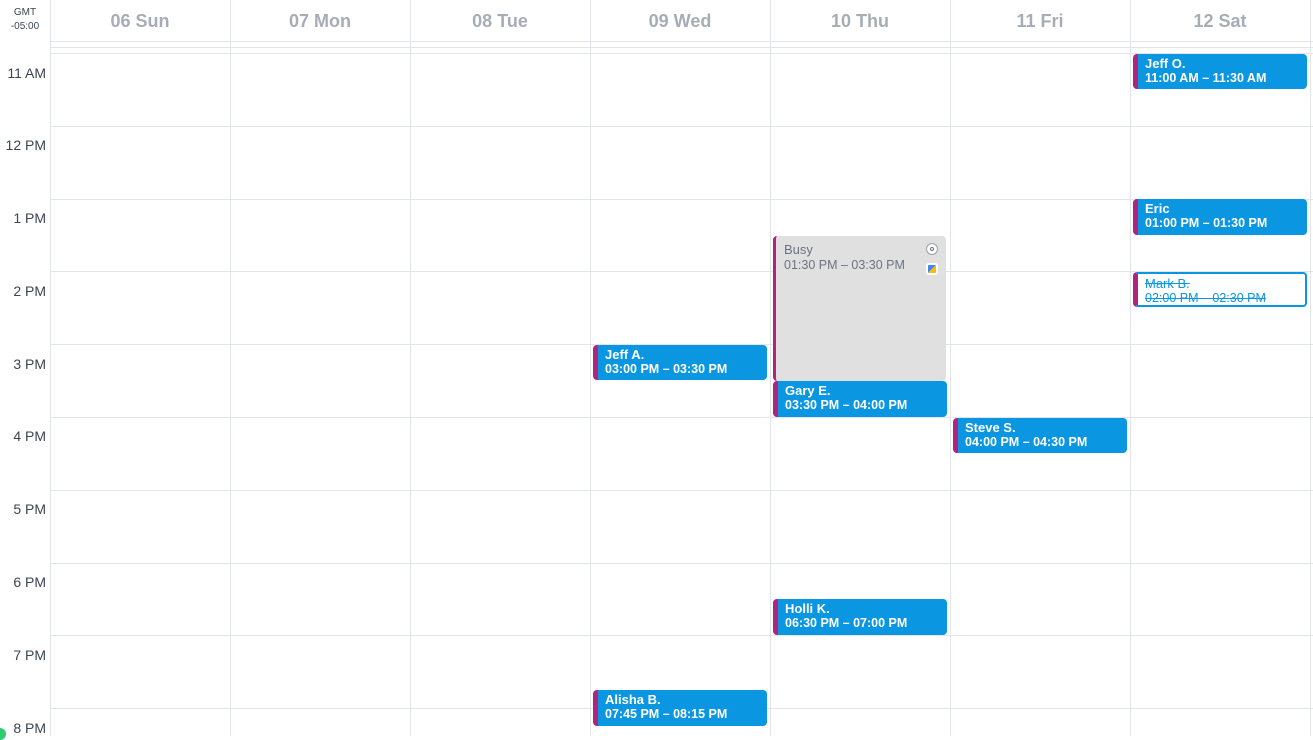 The image size is (1313, 740). What do you see at coordinates (1026, 442) in the screenshot?
I see `event-time: 04:00 PM – 04:30 PM` at bounding box center [1026, 442].